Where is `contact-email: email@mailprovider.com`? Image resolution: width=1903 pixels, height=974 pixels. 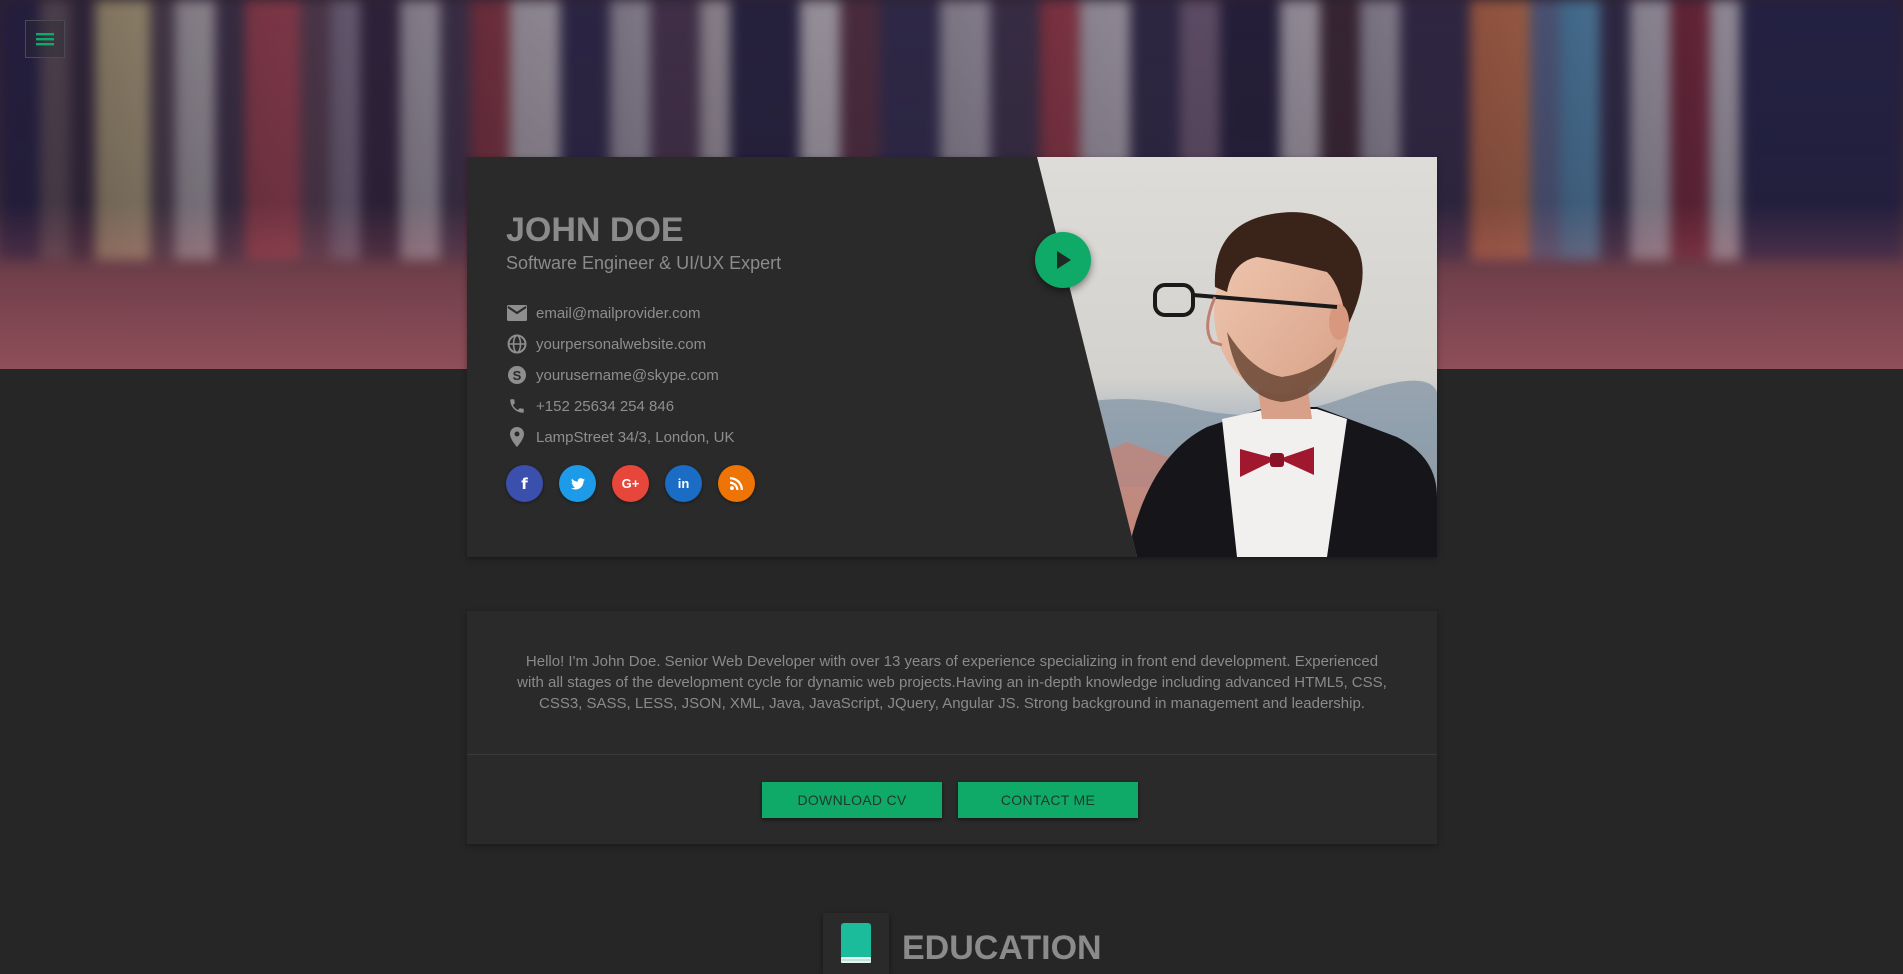
contact-email: email@mailprovider.com is located at coordinates (620, 313).